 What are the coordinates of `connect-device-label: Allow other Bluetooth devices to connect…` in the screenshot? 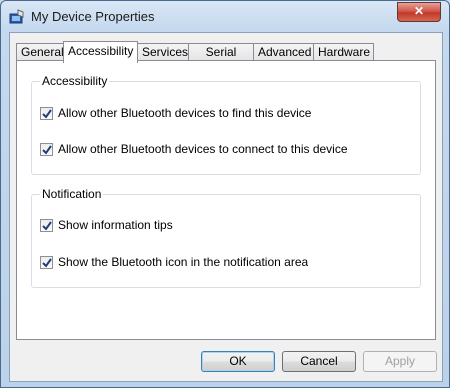 It's located at (203, 149).